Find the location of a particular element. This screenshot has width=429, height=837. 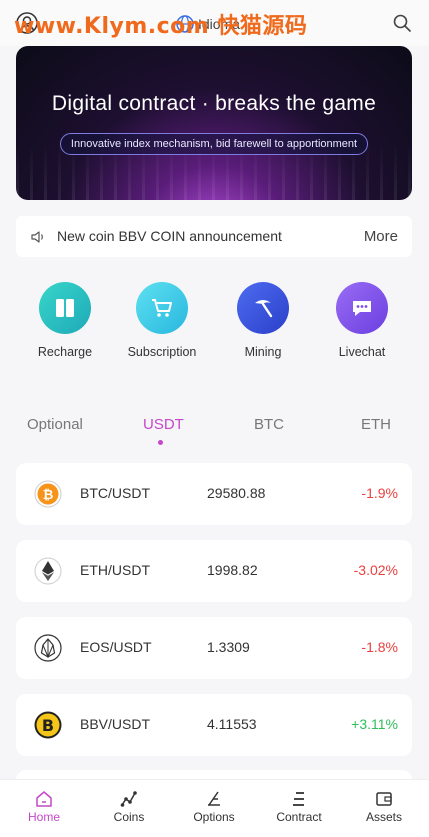

ethereum-icon is located at coordinates (48, 571).